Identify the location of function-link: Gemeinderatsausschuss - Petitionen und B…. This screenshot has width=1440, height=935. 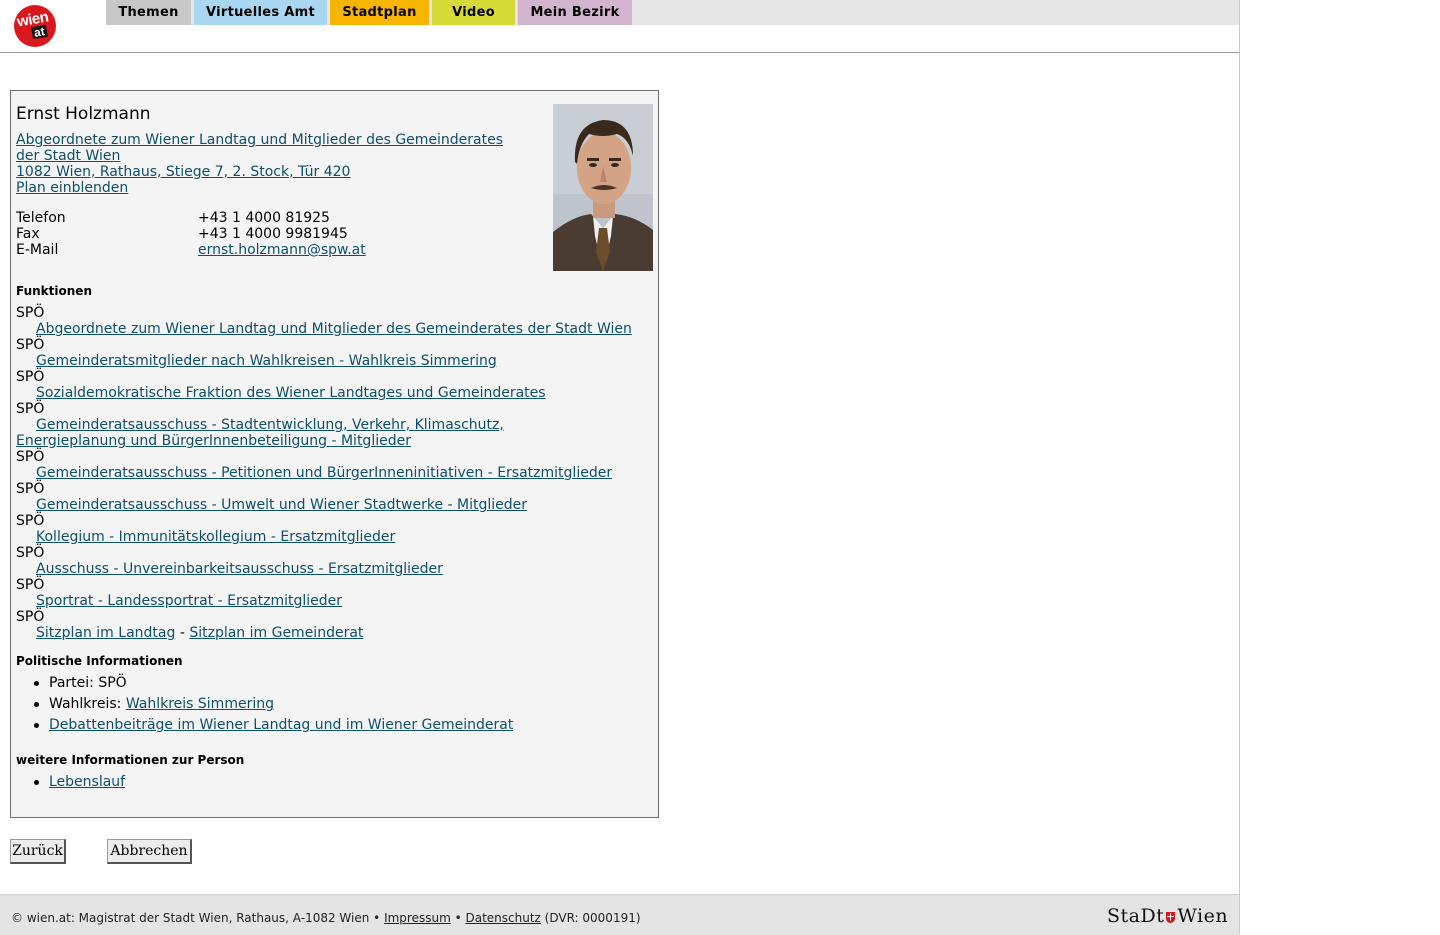
(331, 473).